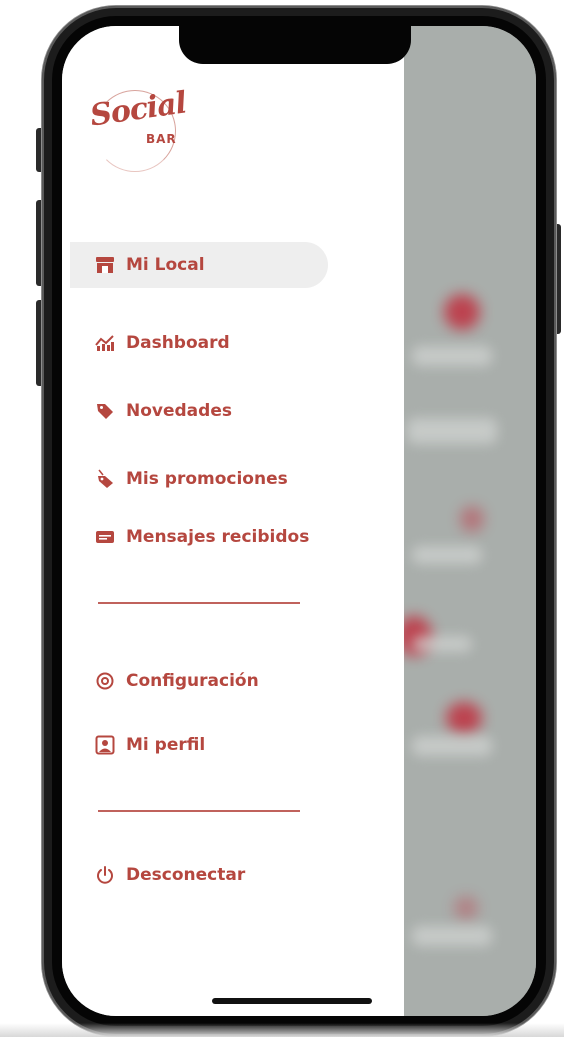  Describe the element at coordinates (105, 343) in the screenshot. I see `chart-icon` at that location.